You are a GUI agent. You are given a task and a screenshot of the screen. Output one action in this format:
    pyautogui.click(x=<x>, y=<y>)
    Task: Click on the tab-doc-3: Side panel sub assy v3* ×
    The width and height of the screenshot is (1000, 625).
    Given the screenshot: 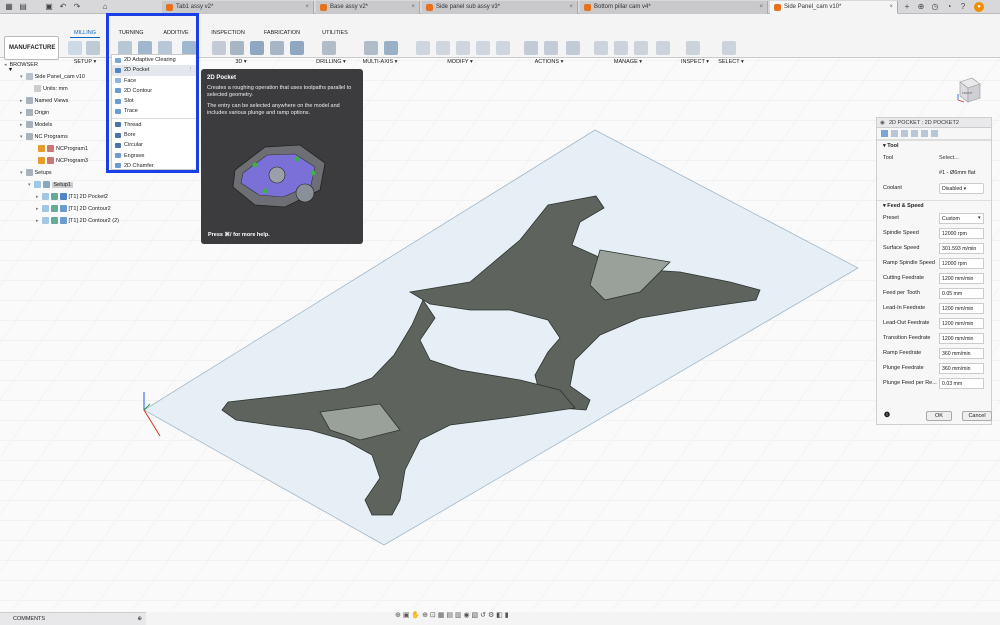 What is the action you would take?
    pyautogui.click(x=500, y=7)
    